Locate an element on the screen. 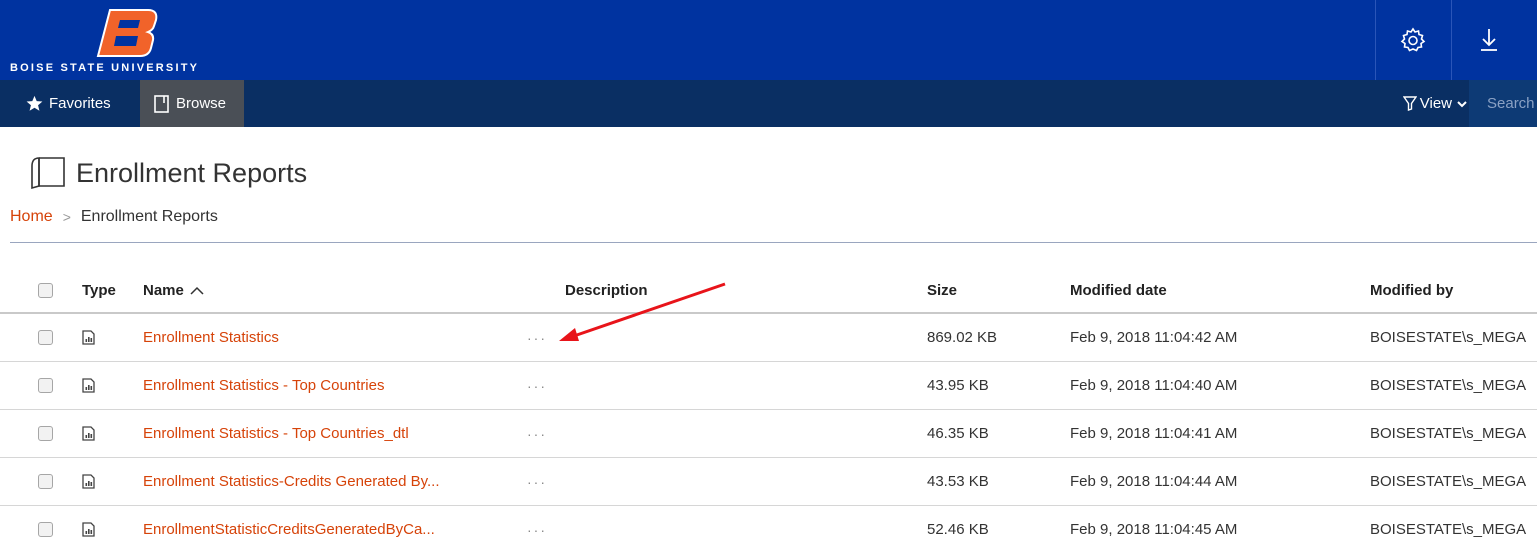 The width and height of the screenshot is (1537, 550). view-menu: View is located at coordinates (1434, 103).